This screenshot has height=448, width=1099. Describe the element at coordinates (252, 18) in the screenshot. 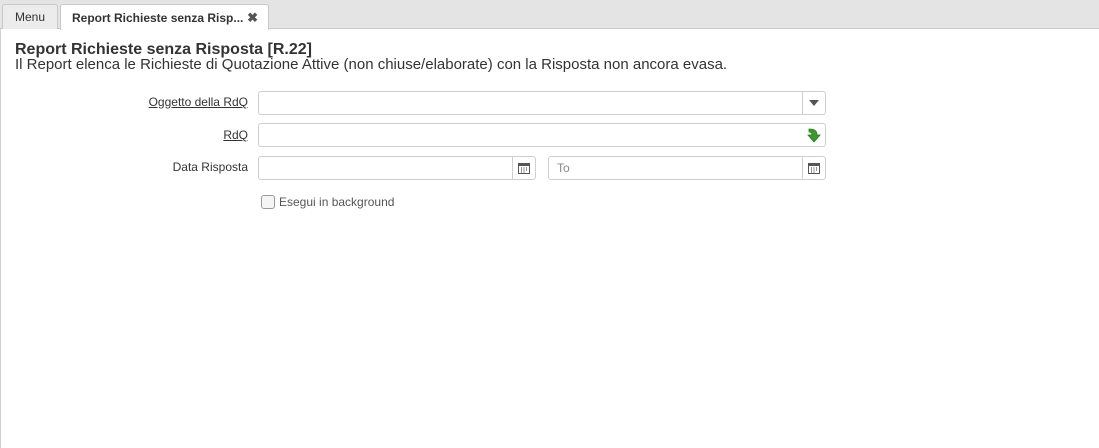

I see `close-icon: ✖` at that location.